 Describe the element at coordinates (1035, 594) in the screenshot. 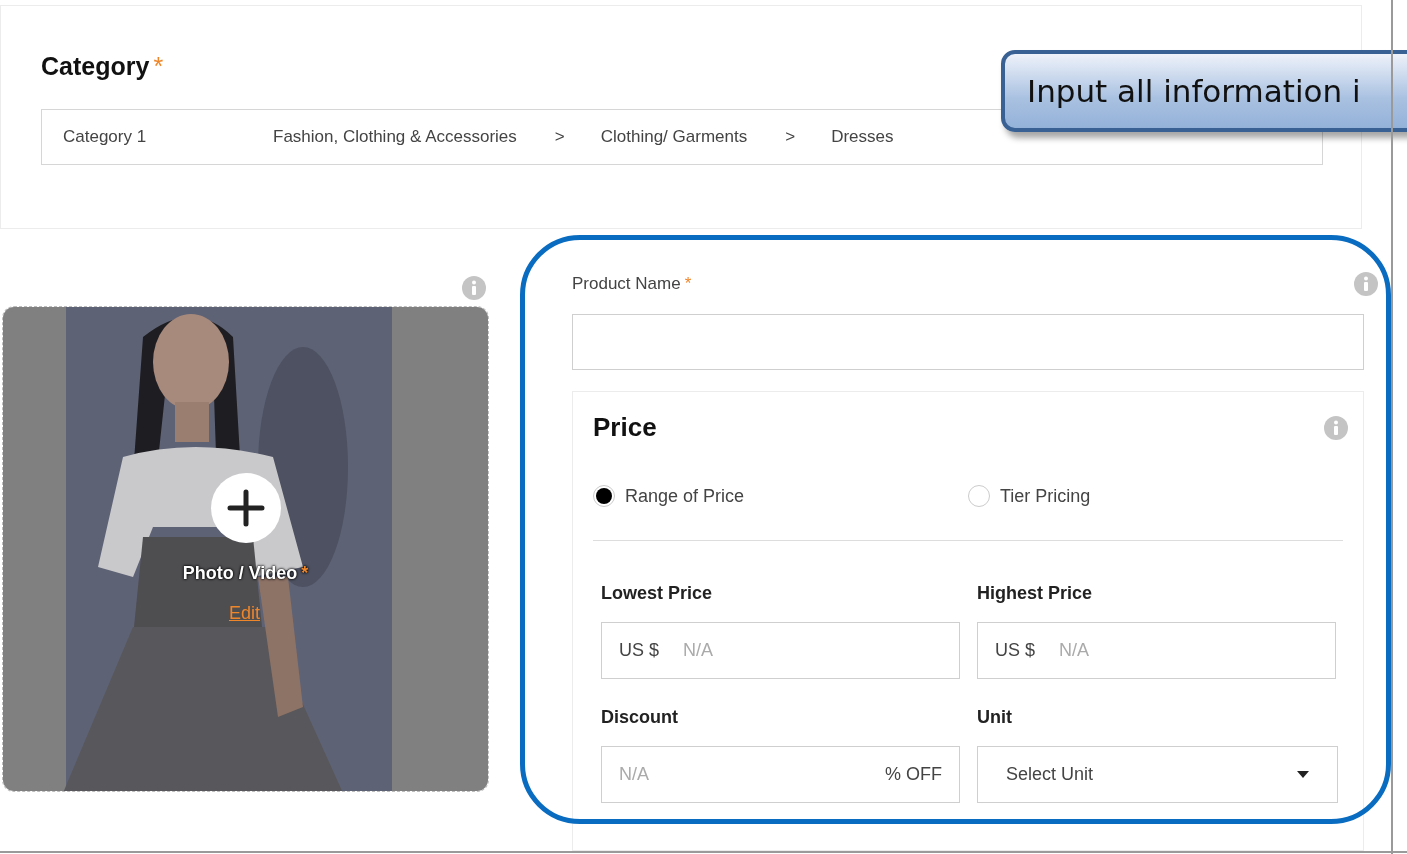

I see `field-label: Highest Price` at that location.